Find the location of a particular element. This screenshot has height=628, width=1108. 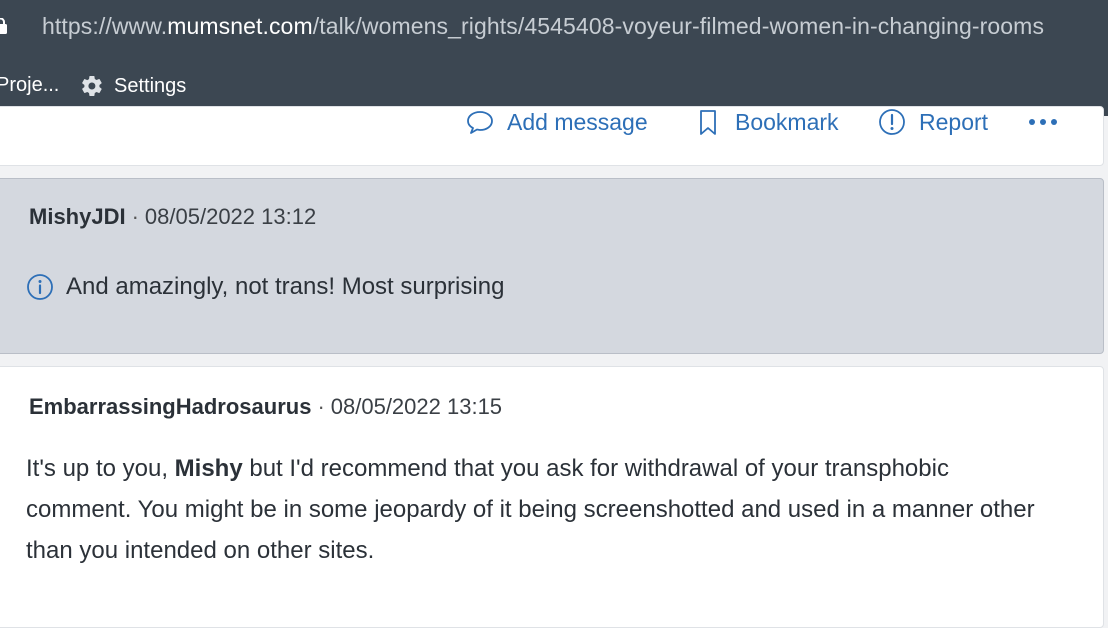

alert-circle-icon is located at coordinates (892, 122).